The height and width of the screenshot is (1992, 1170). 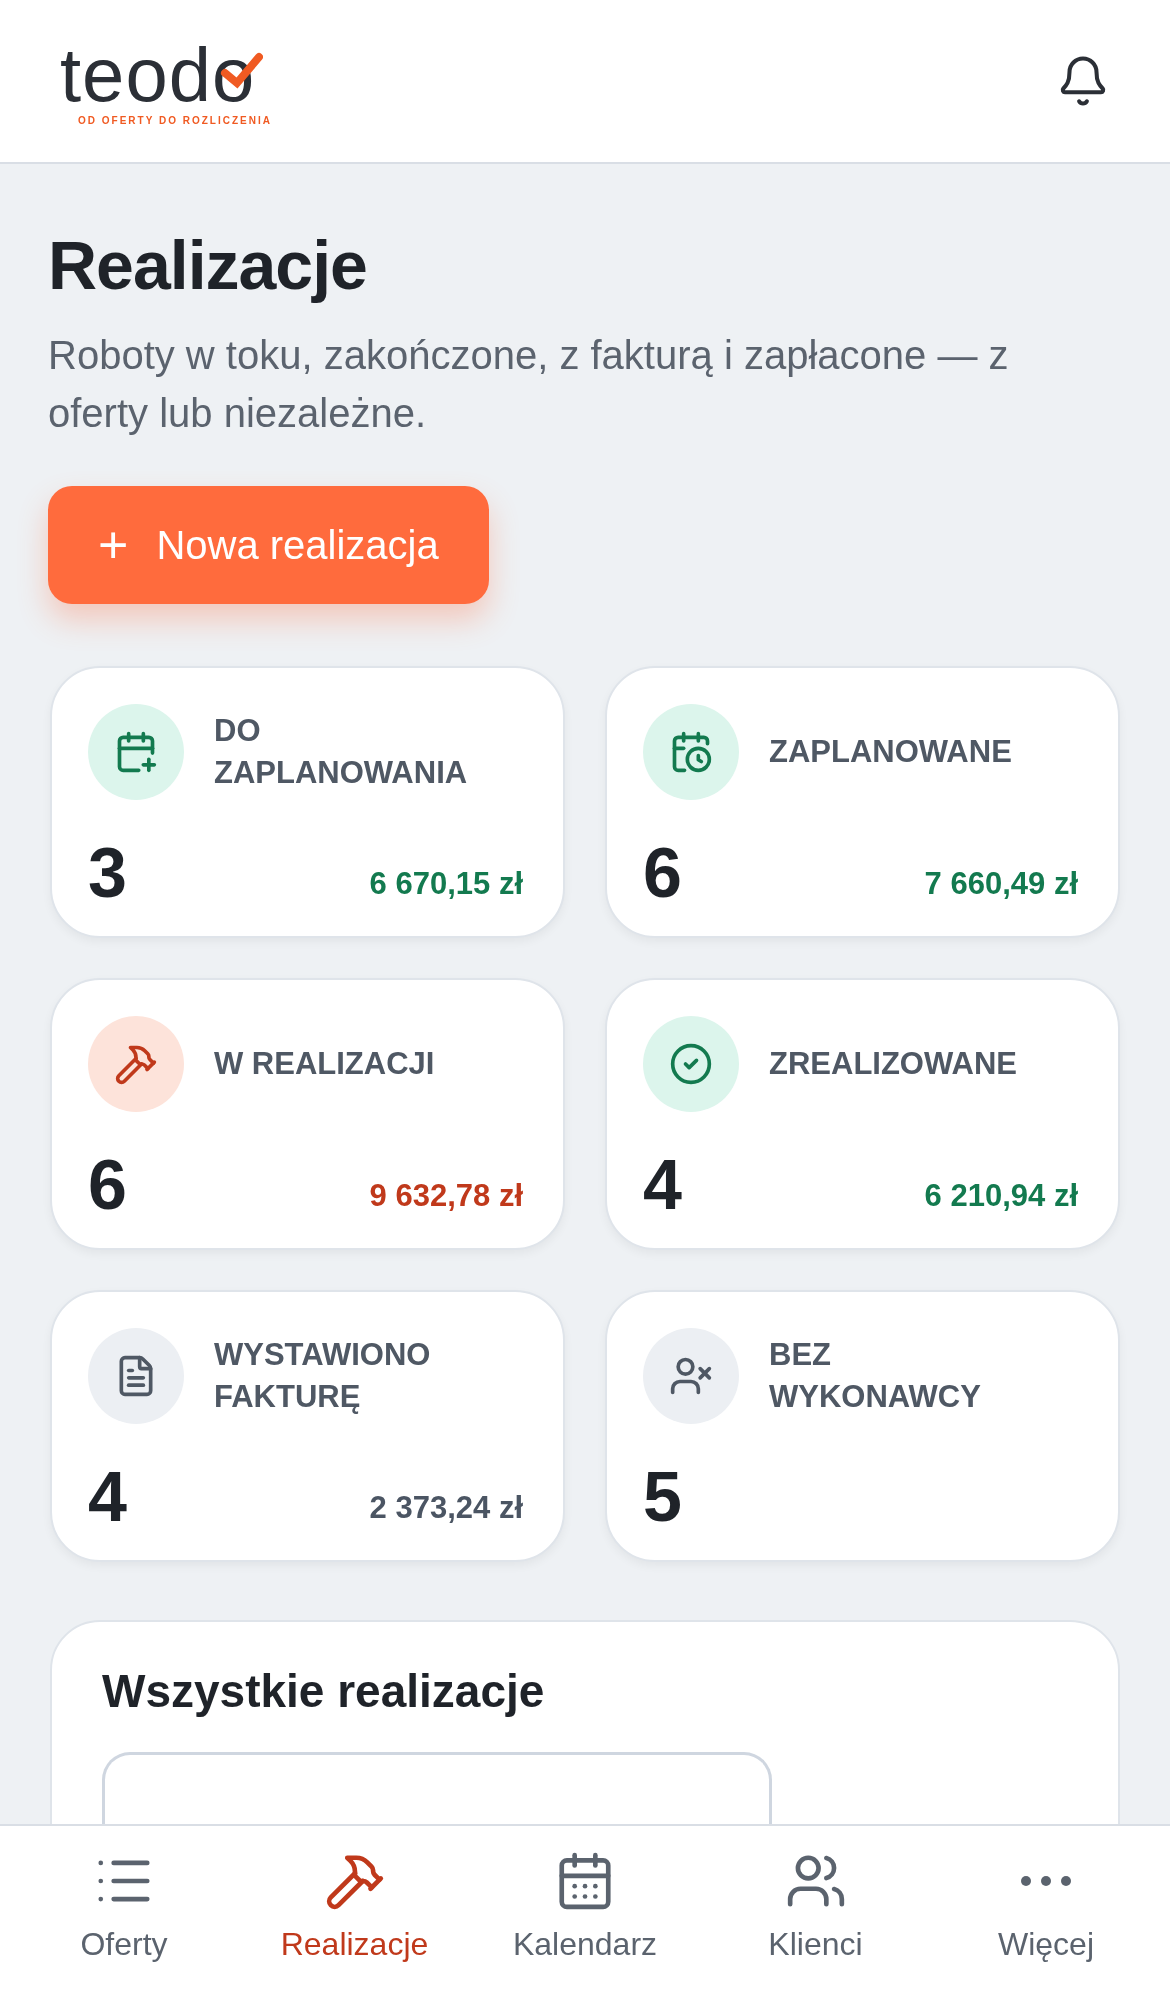 I want to click on nav-tab: Oferty, so click(x=124, y=1921).